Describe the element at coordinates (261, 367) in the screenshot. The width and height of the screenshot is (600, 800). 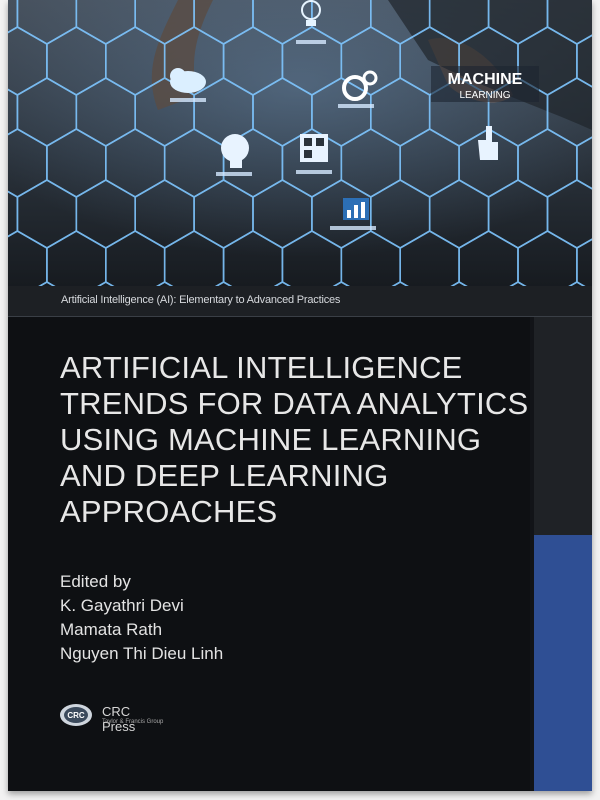
I see `title-line: ARTIFICIAL INTELLIGENCE` at that location.